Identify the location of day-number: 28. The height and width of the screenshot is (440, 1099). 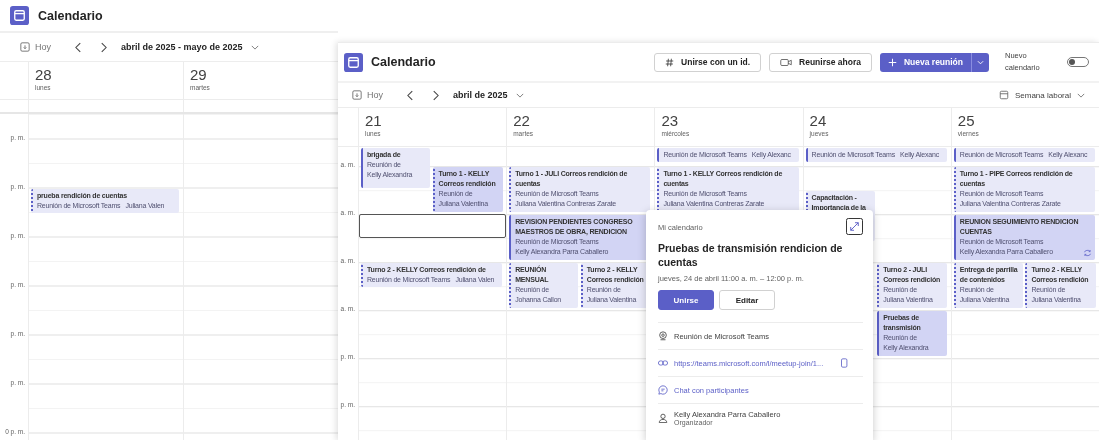
(44, 74).